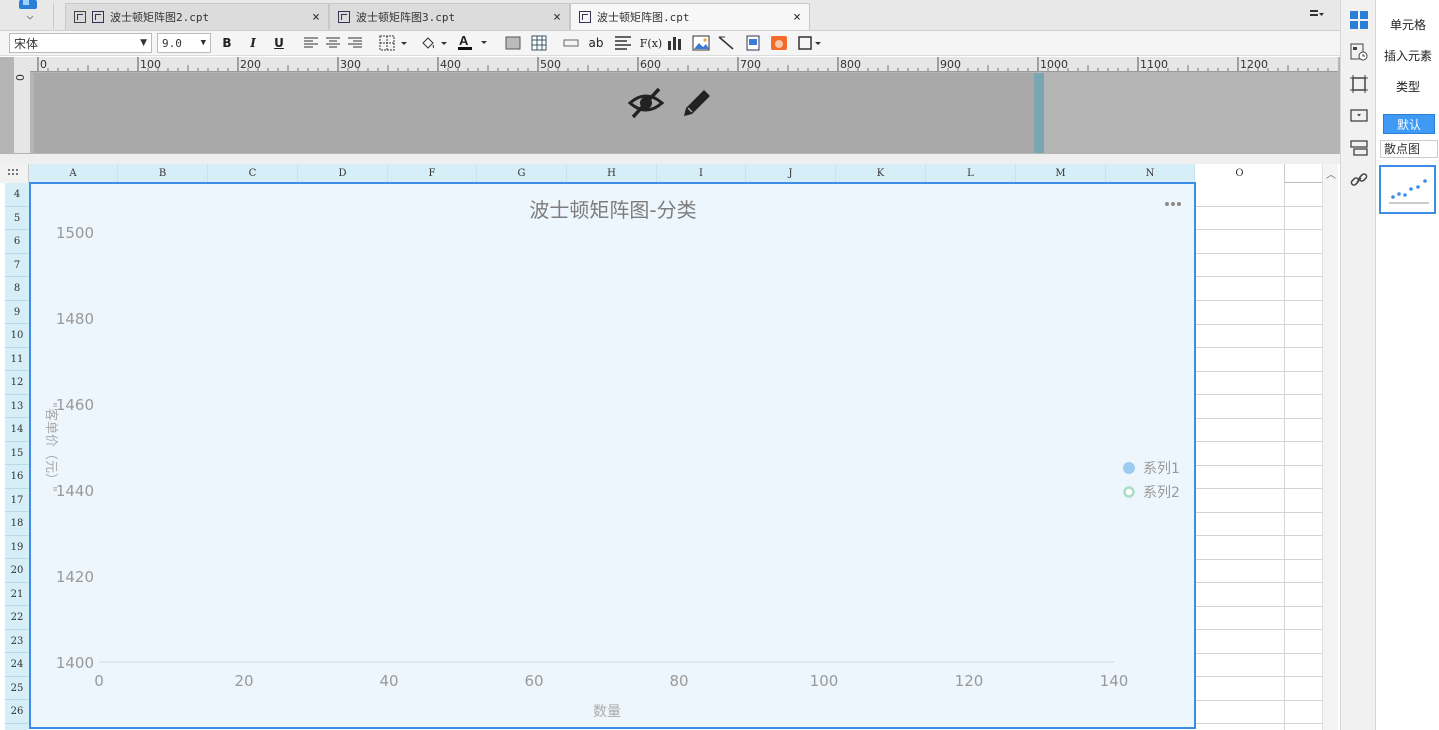  I want to click on subreport-icon, so click(753, 44).